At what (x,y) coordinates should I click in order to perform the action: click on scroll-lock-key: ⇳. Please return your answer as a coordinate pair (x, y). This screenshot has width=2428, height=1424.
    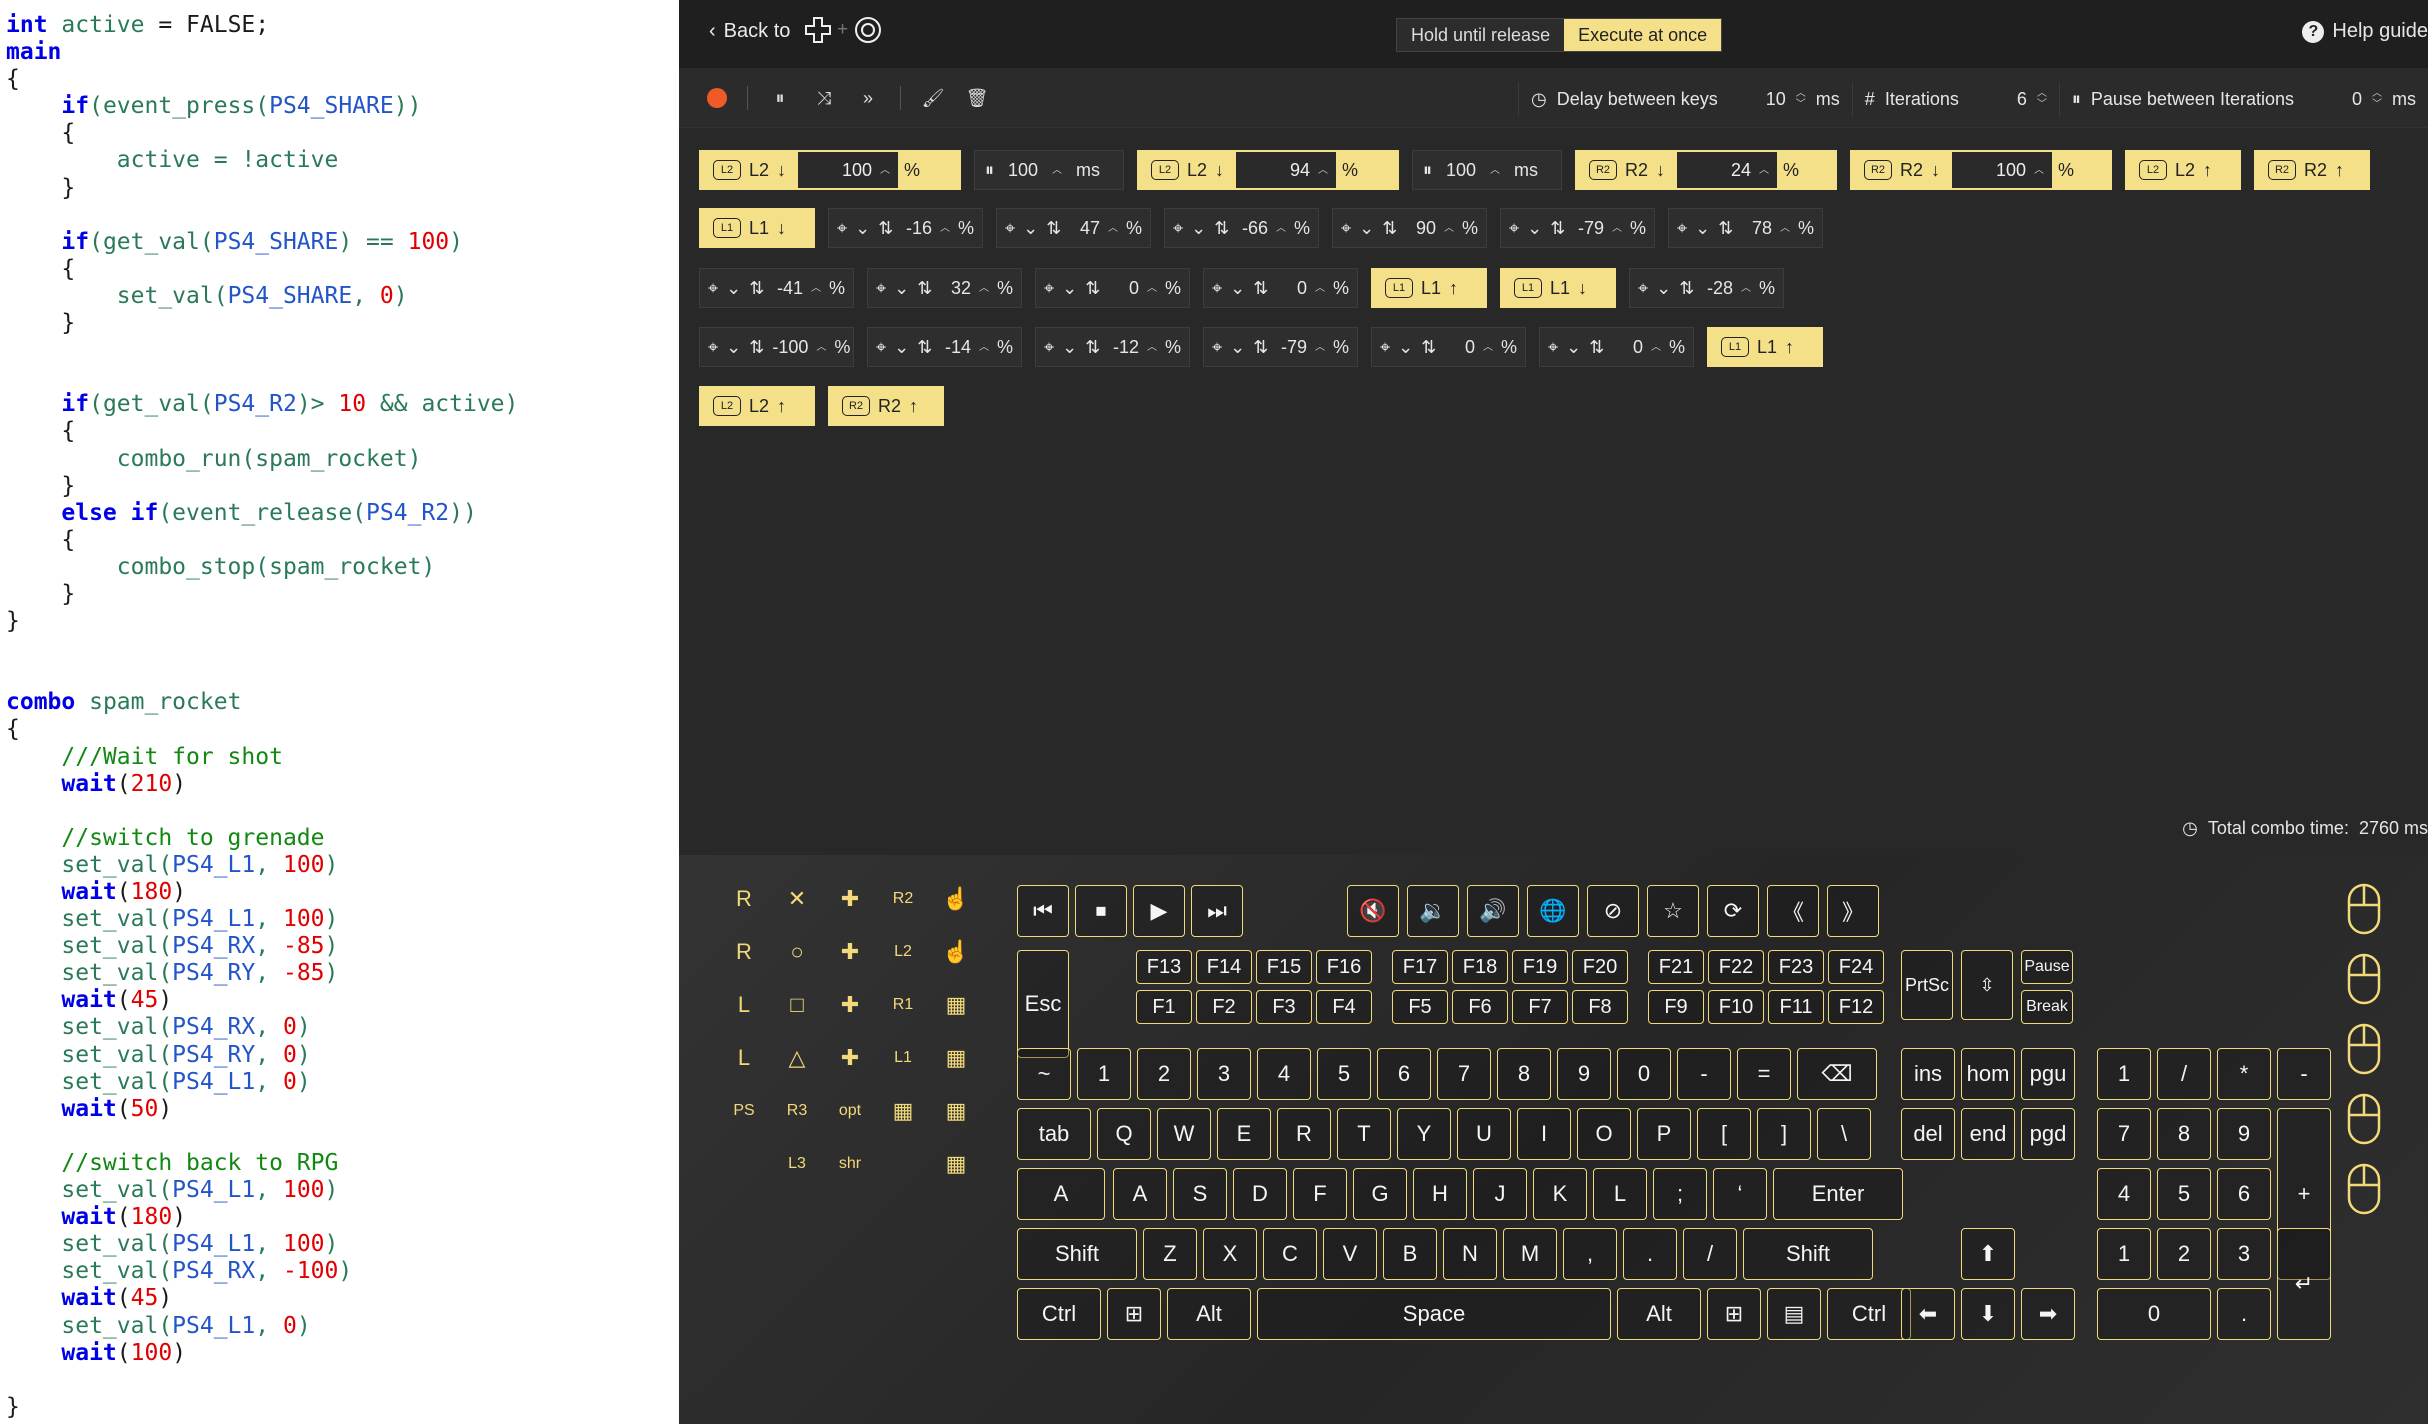
    Looking at the image, I should click on (1987, 985).